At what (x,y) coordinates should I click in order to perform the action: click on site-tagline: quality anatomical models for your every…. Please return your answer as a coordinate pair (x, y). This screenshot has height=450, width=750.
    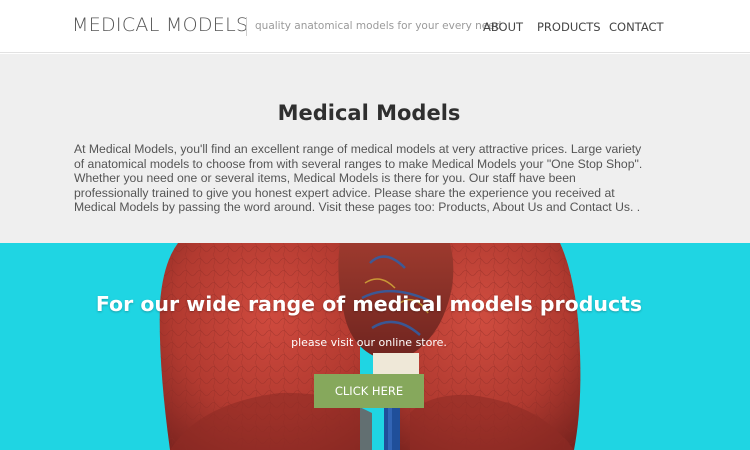
    Looking at the image, I should click on (378, 26).